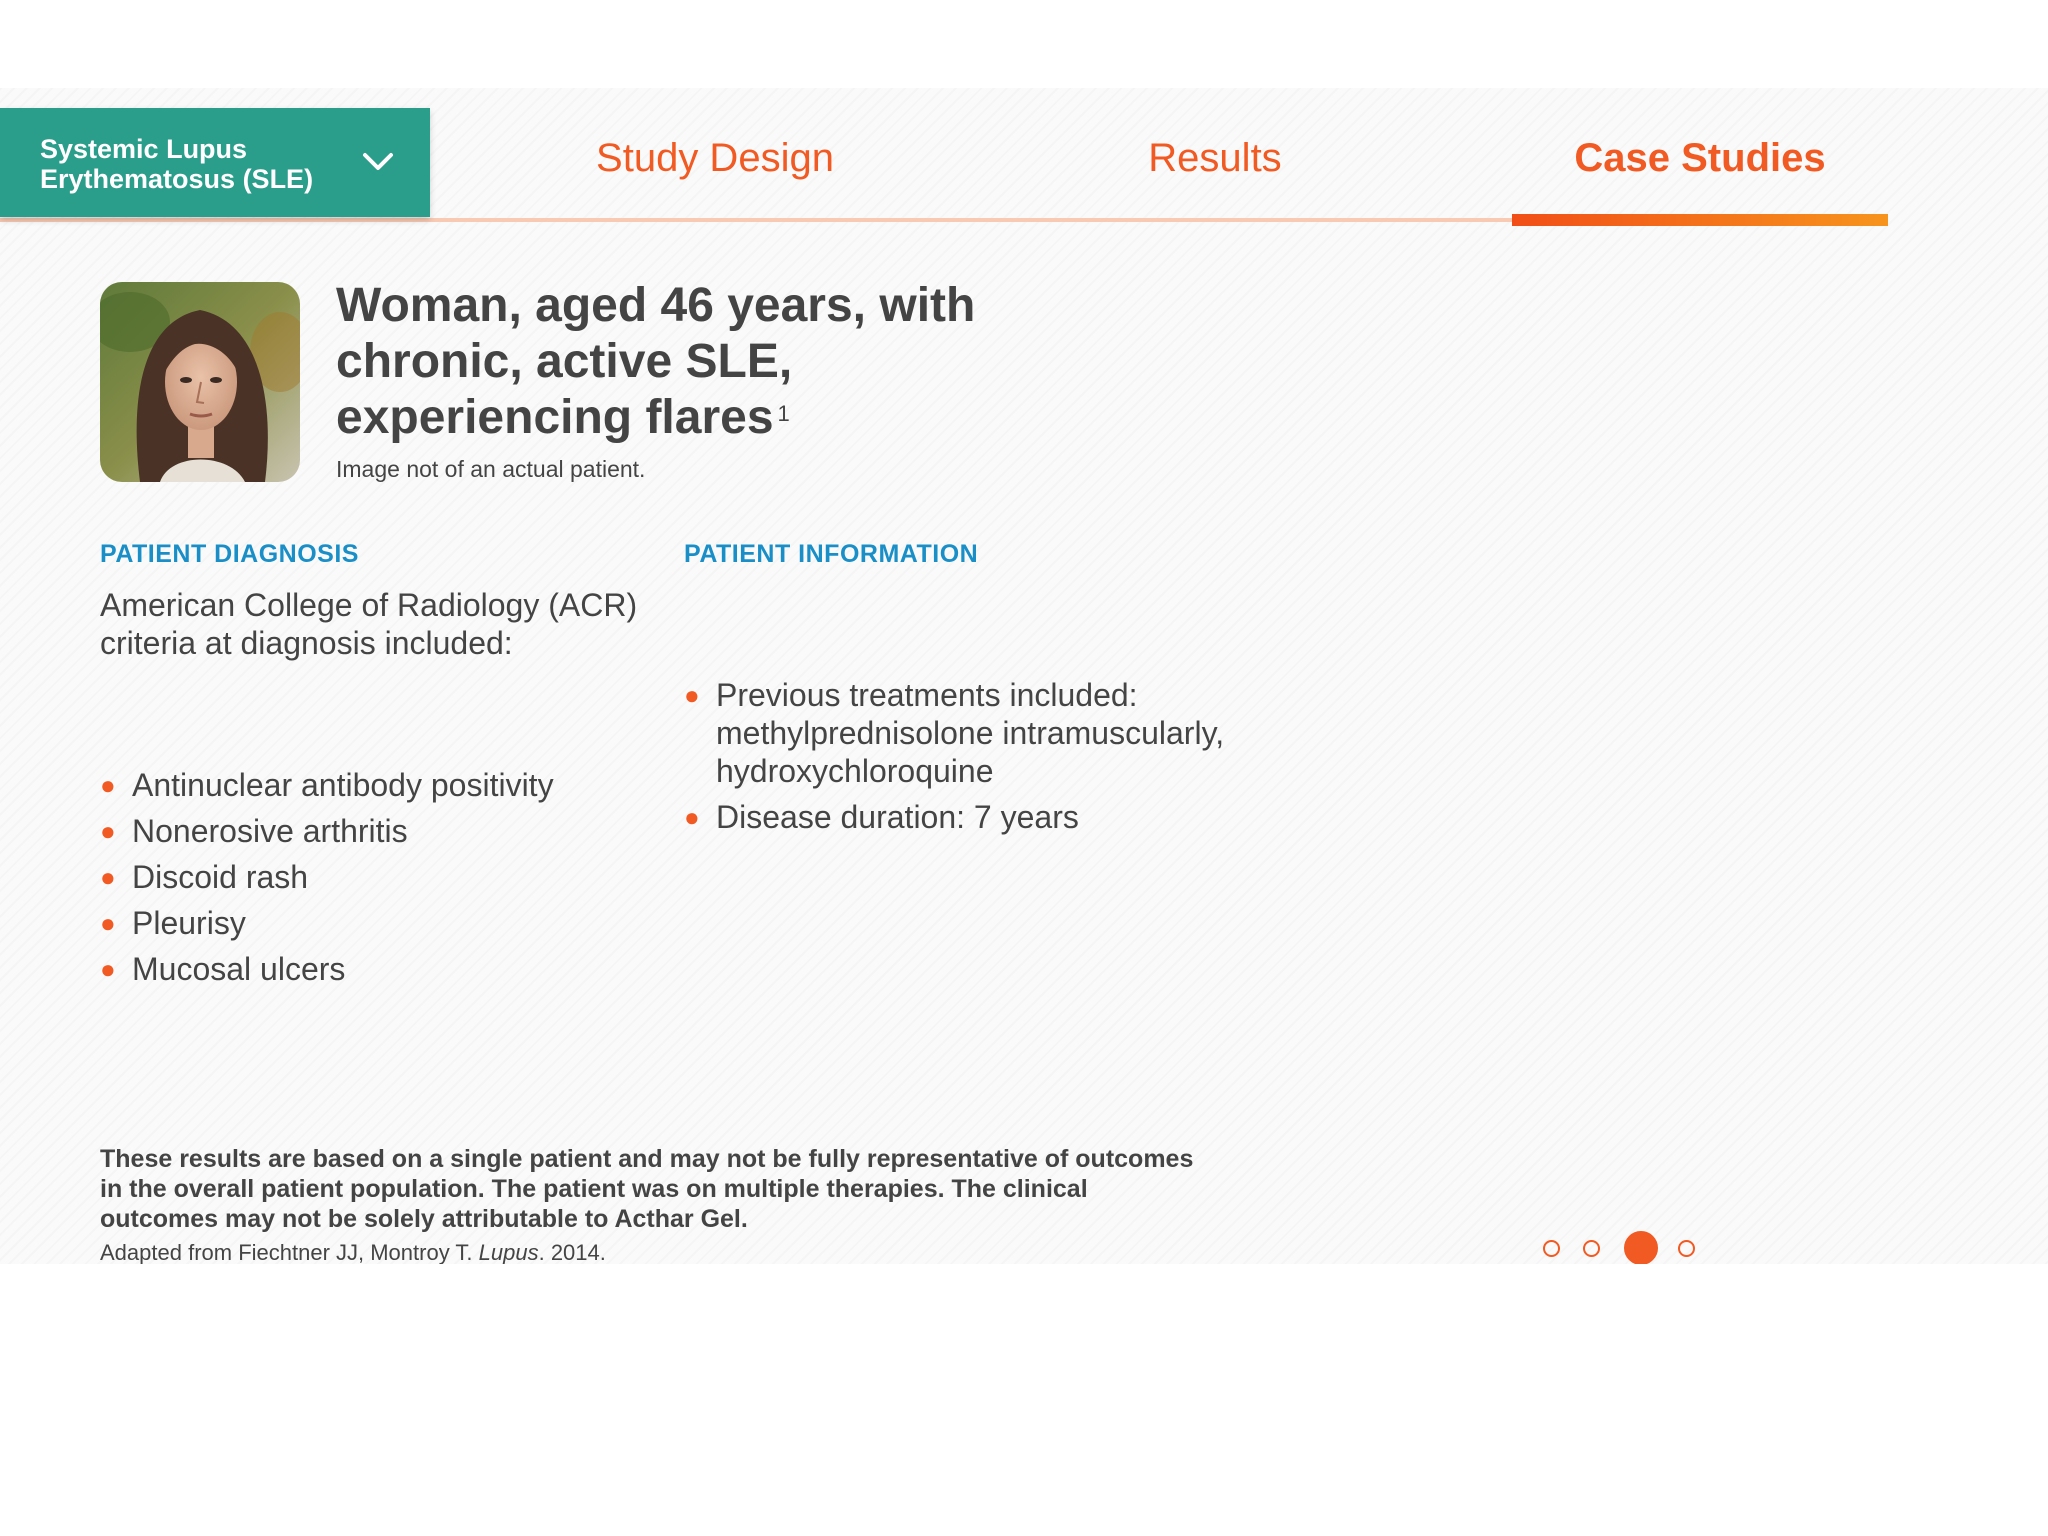  Describe the element at coordinates (177, 164) in the screenshot. I see `condition-label: Systemic Lupus Erythematosus (SLE)` at that location.